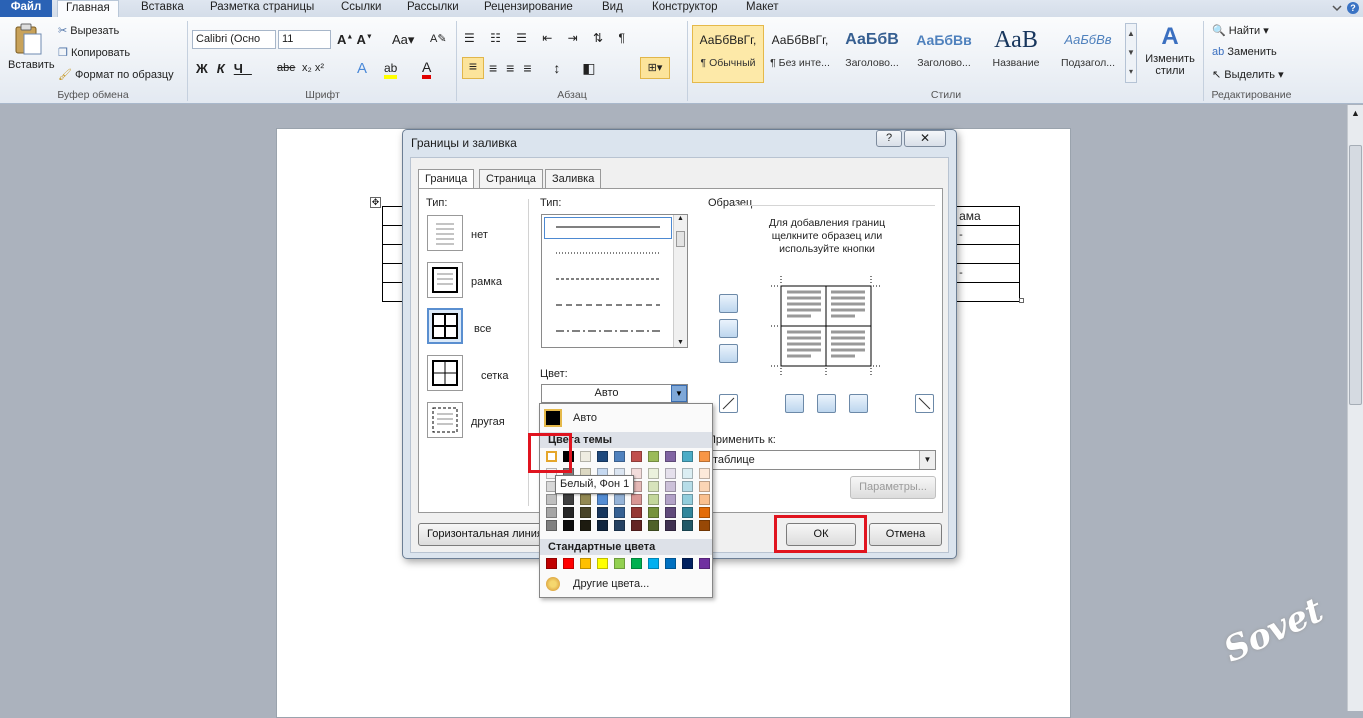 Image resolution: width=1363 pixels, height=718 pixels. Describe the element at coordinates (355, 39) in the screenshot. I see `grow-font-icon: A▲ A▼` at that location.